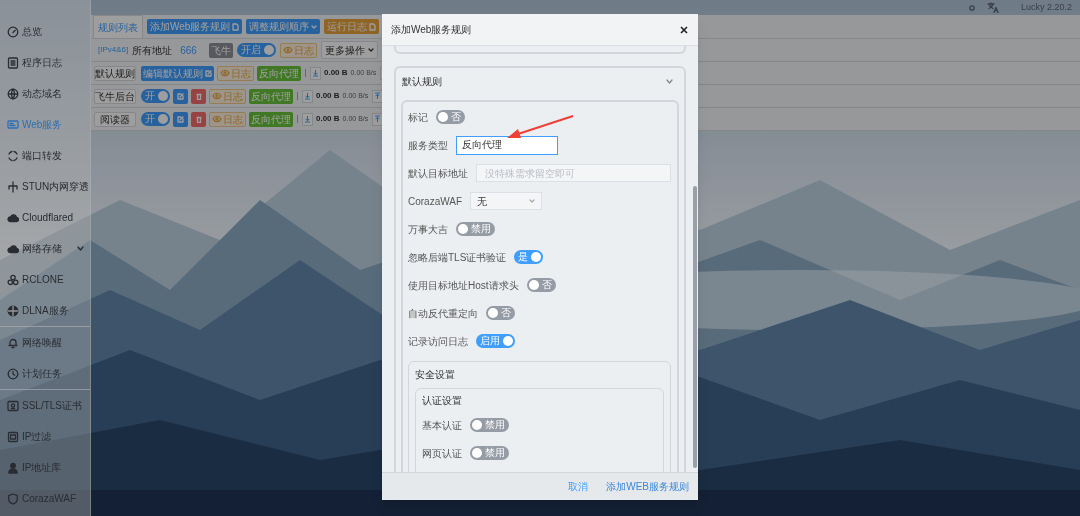  I want to click on sidebar-item: DLNA服务, so click(45, 310).